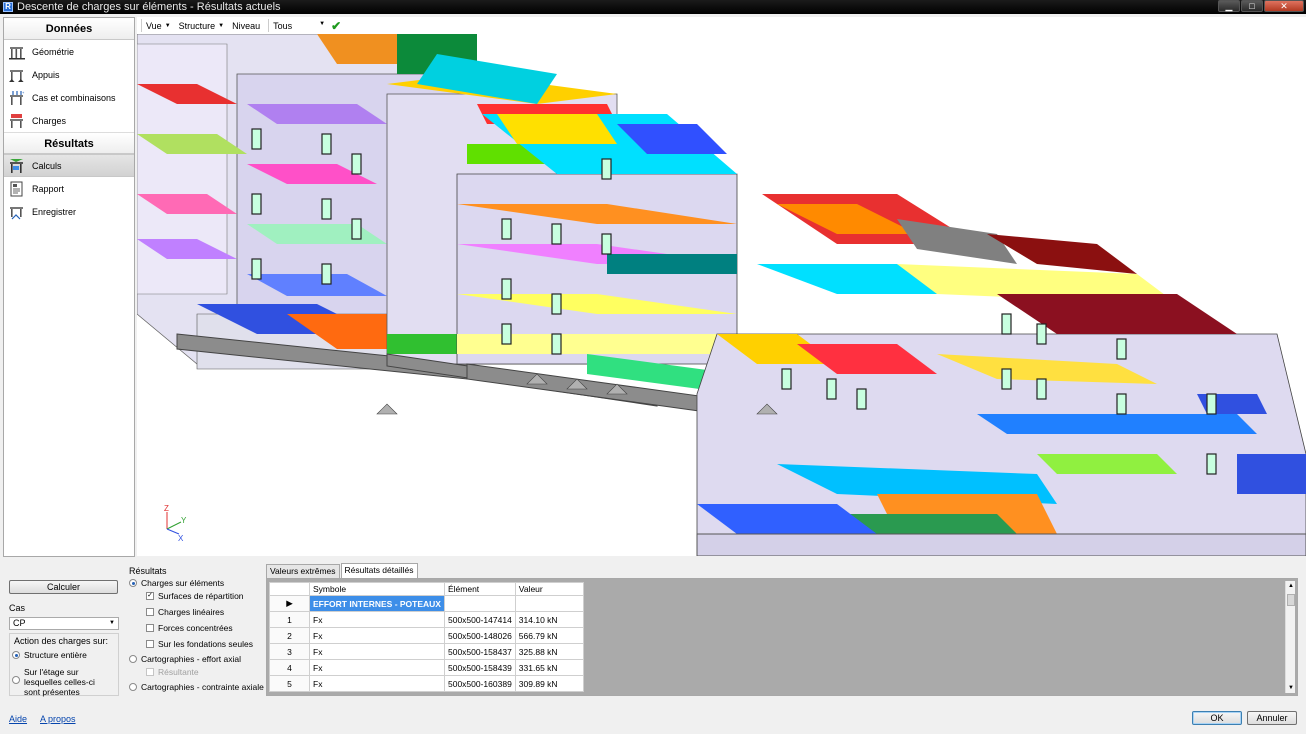  I want to click on checkmark-icon: ✔, so click(336, 26).